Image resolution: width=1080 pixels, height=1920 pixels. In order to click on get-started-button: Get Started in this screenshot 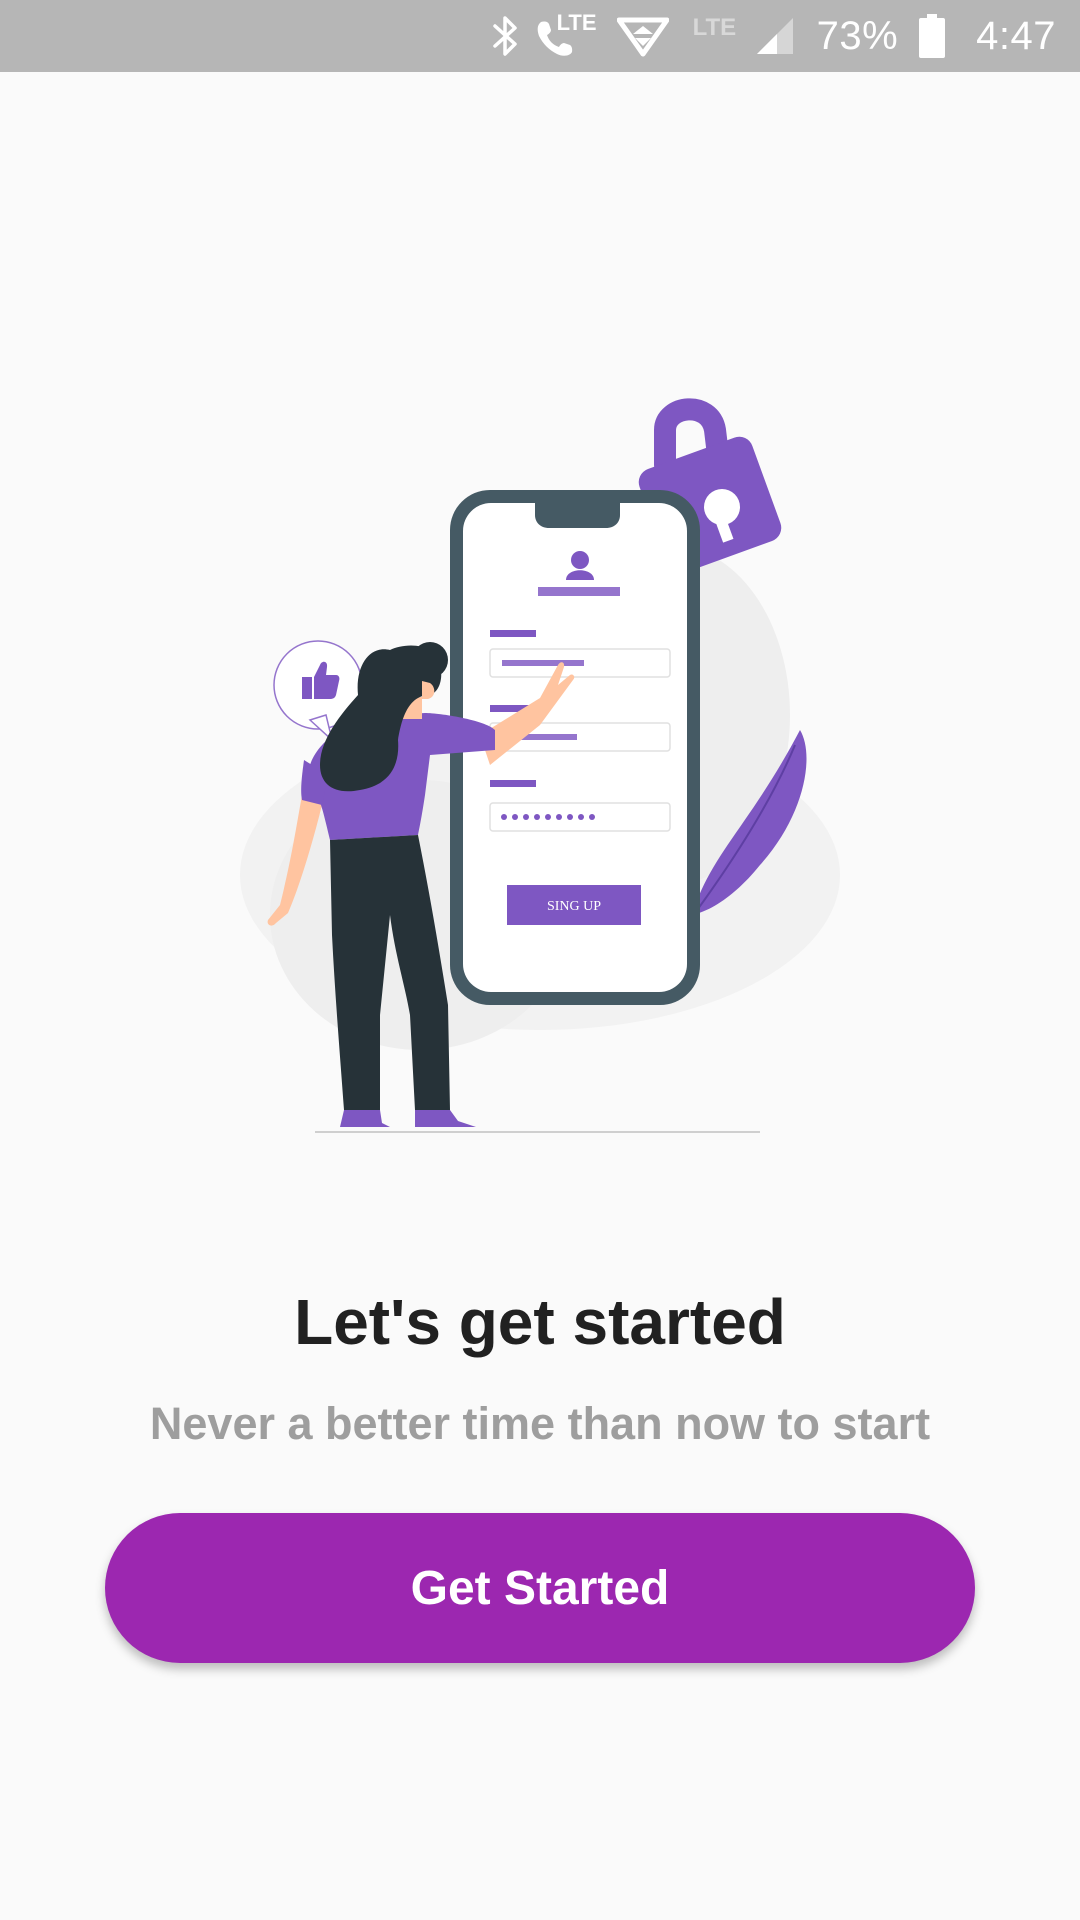, I will do `click(540, 1588)`.